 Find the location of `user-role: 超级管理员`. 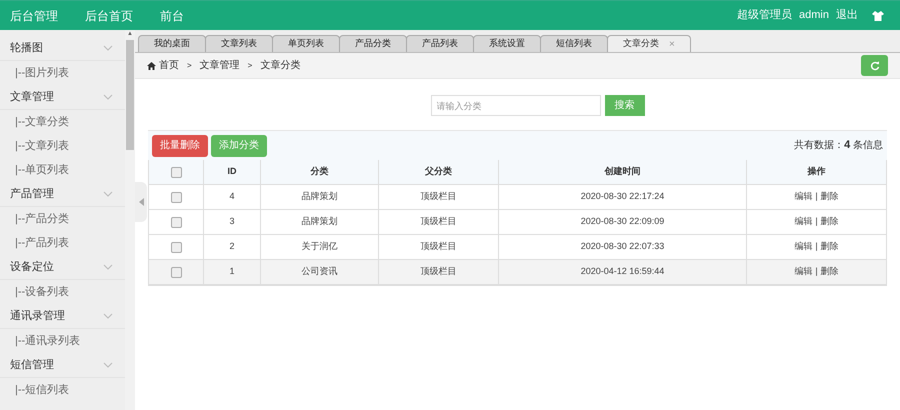

user-role: 超级管理员 is located at coordinates (764, 16).